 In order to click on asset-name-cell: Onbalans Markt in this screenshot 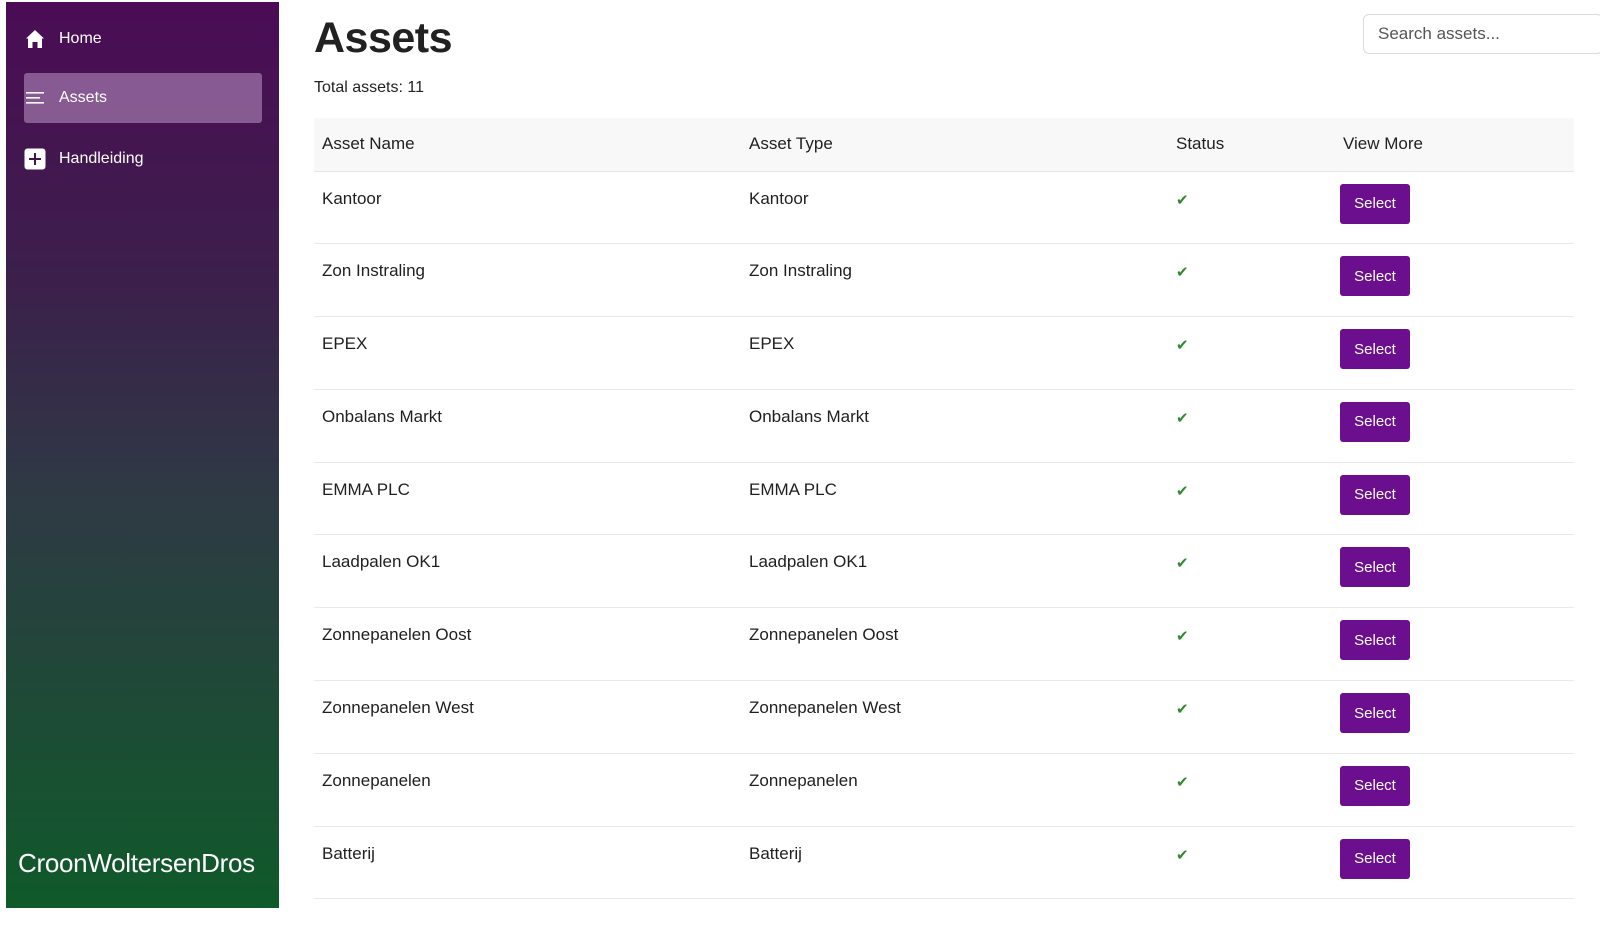, I will do `click(382, 416)`.